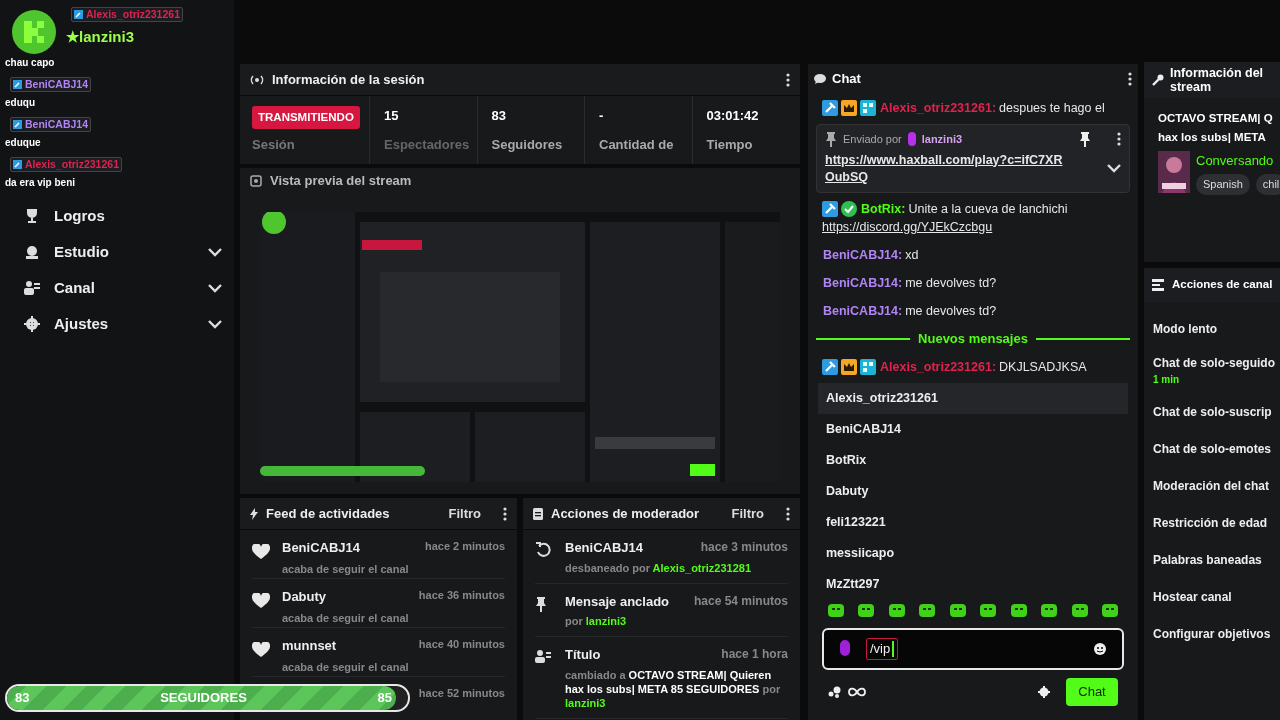 Image resolution: width=1280 pixels, height=720 pixels. What do you see at coordinates (988, 209) in the screenshot?
I see `message-text: Unite a la cueva de lanchichi` at bounding box center [988, 209].